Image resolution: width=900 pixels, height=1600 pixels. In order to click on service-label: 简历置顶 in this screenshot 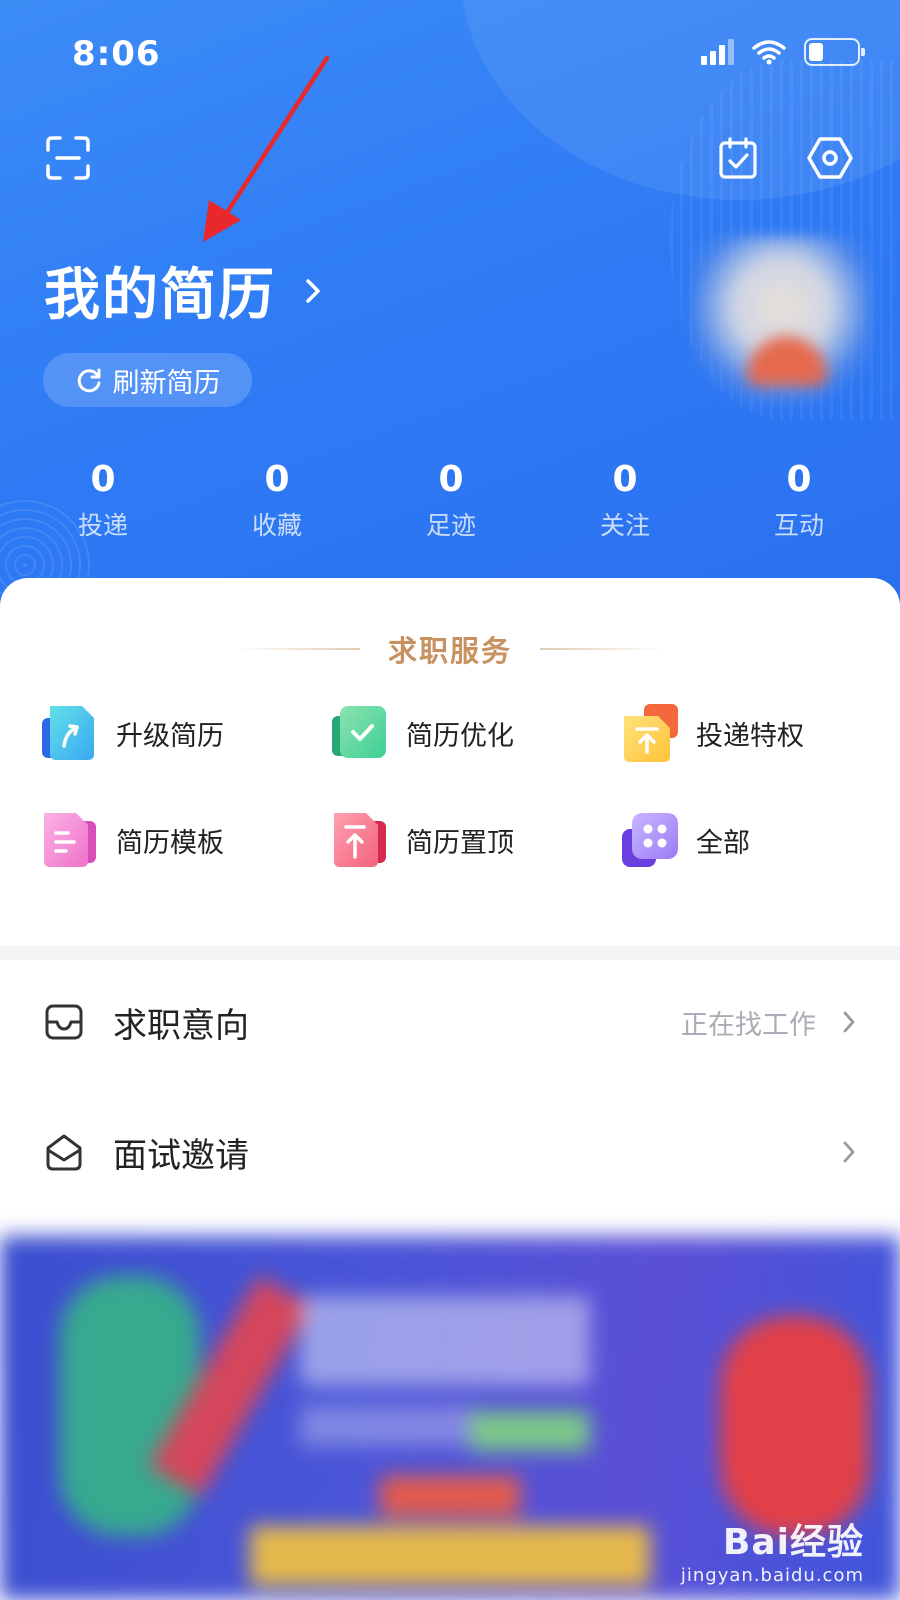, I will do `click(460, 843)`.